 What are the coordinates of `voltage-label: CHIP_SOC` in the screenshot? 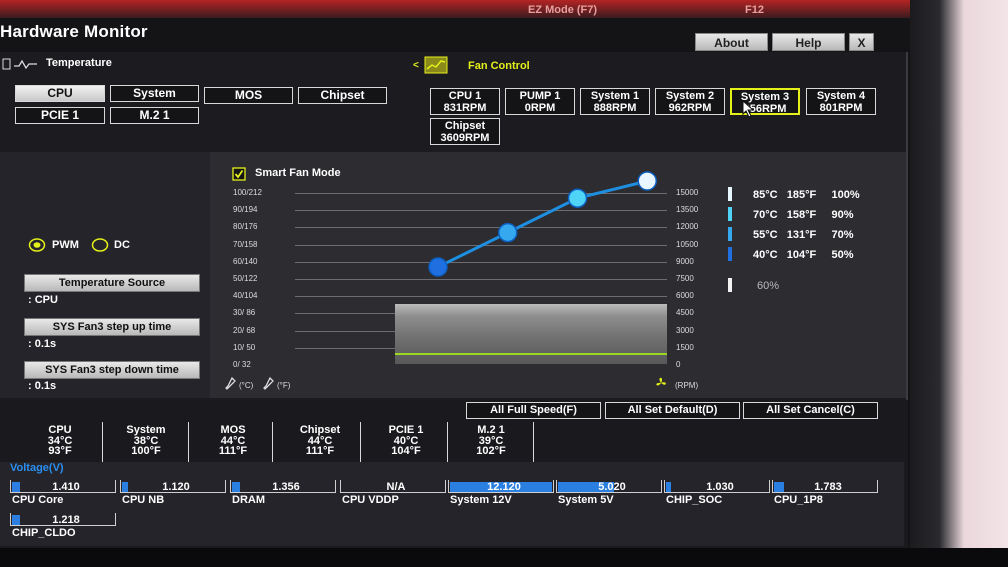 It's located at (694, 500).